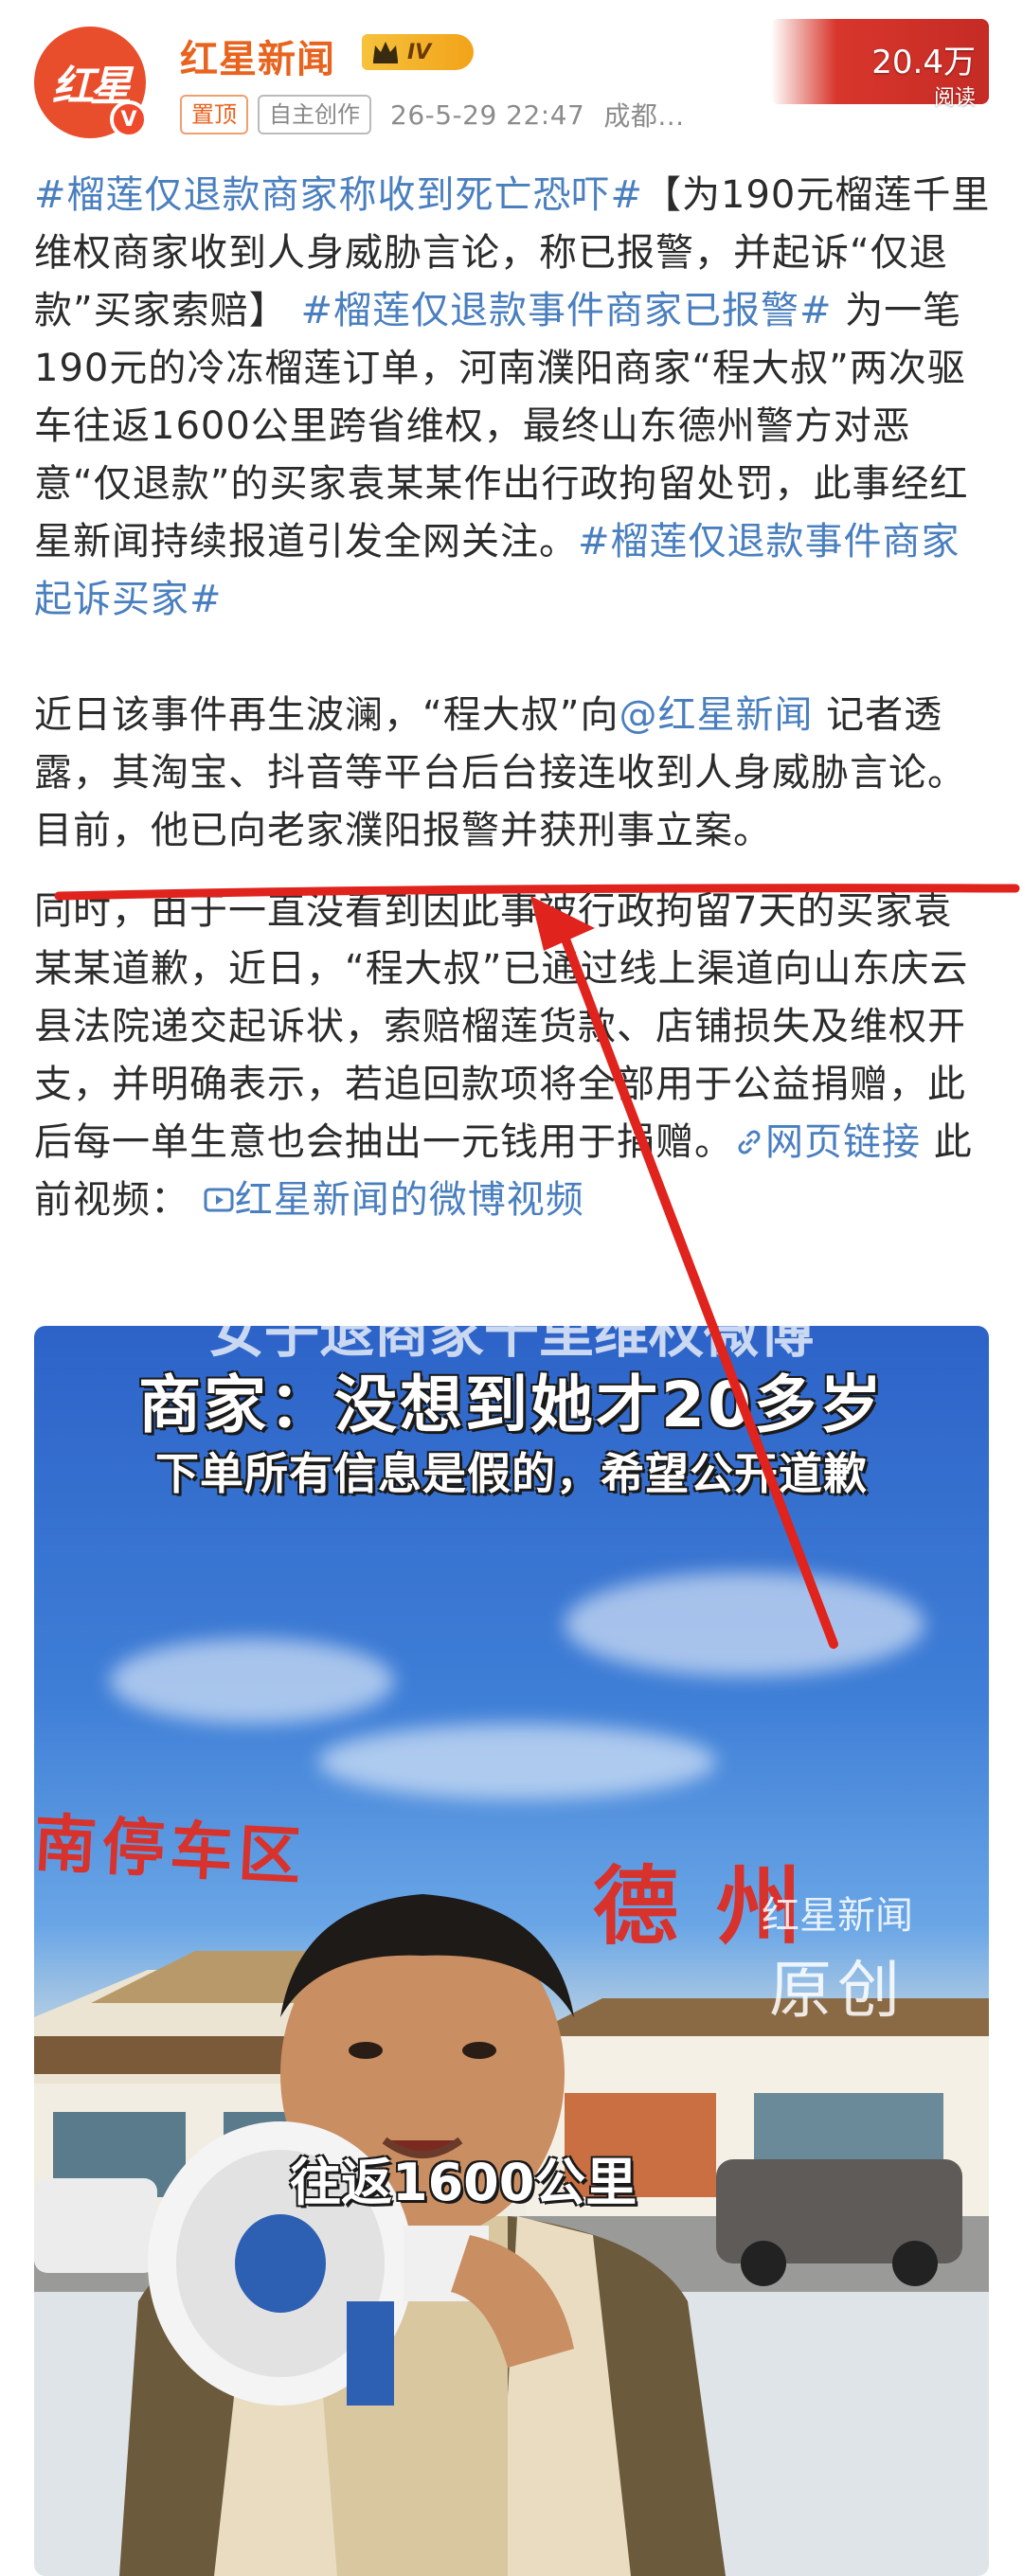  I want to click on avatar: 红星 V, so click(91, 82).